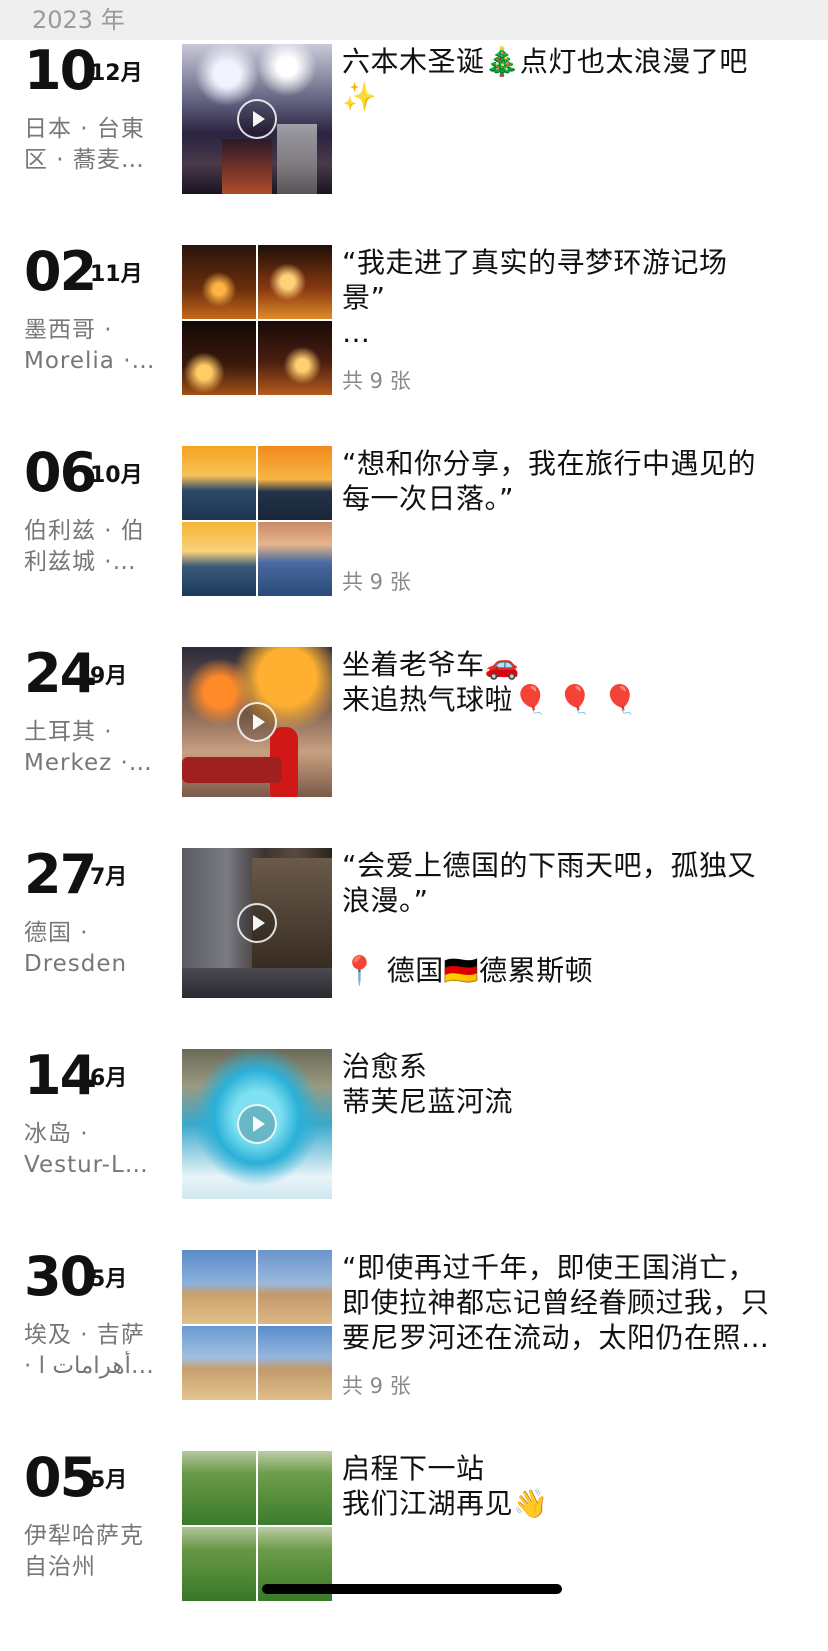 The width and height of the screenshot is (828, 1651). Describe the element at coordinates (109, 1078) in the screenshot. I see `entry-month: 6月` at that location.